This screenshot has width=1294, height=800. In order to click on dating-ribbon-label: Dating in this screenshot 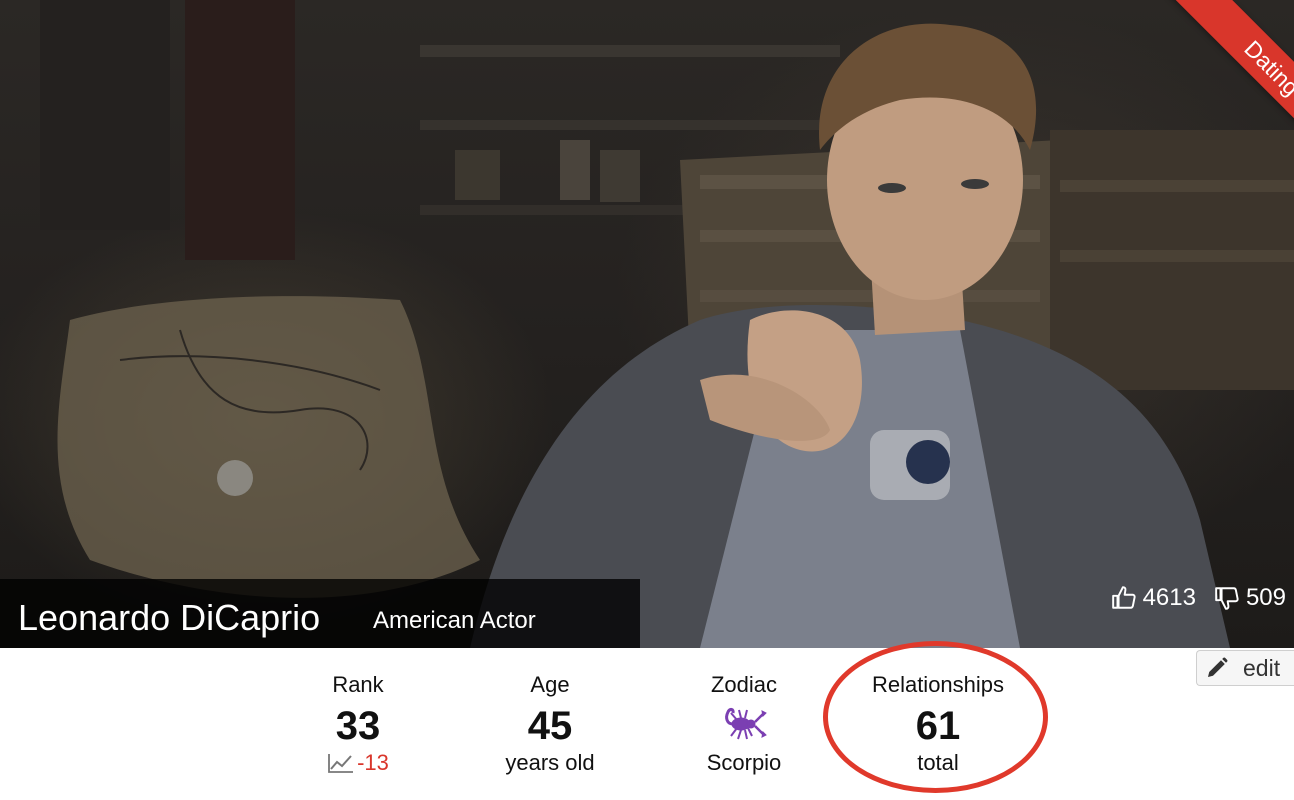, I will do `click(1226, 91)`.